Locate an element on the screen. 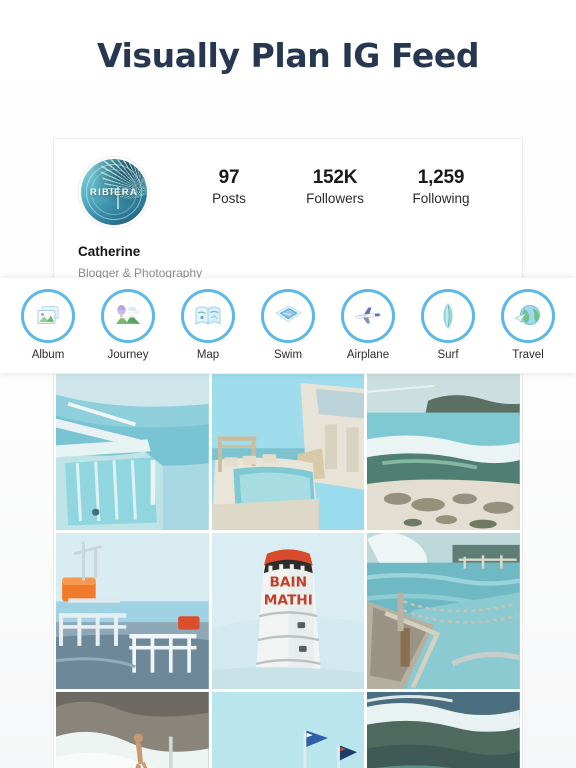  grid-photo: BAIN MATHI is located at coordinates (288, 611).